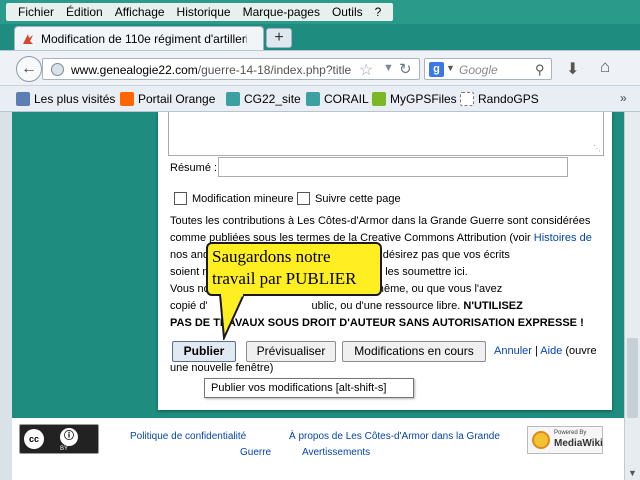 The image size is (640, 480). What do you see at coordinates (493, 306) in the screenshot?
I see `disclaimer-warning: N'UTILISEZ` at bounding box center [493, 306].